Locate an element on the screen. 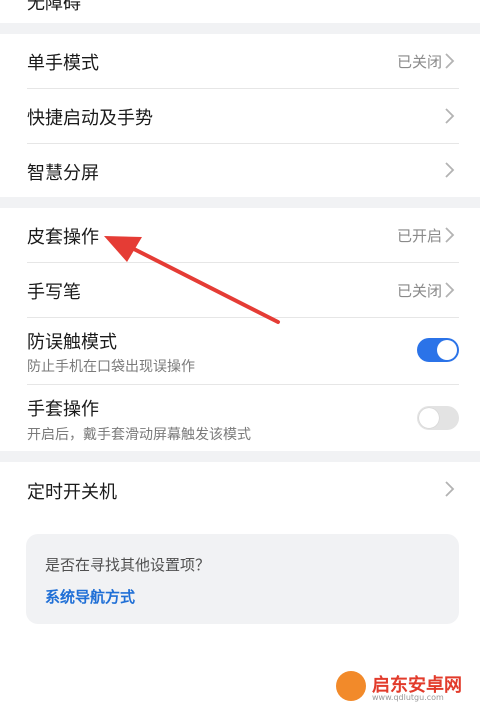 This screenshot has width=480, height=709. glove-mode-label: 手套操作 is located at coordinates (63, 409).